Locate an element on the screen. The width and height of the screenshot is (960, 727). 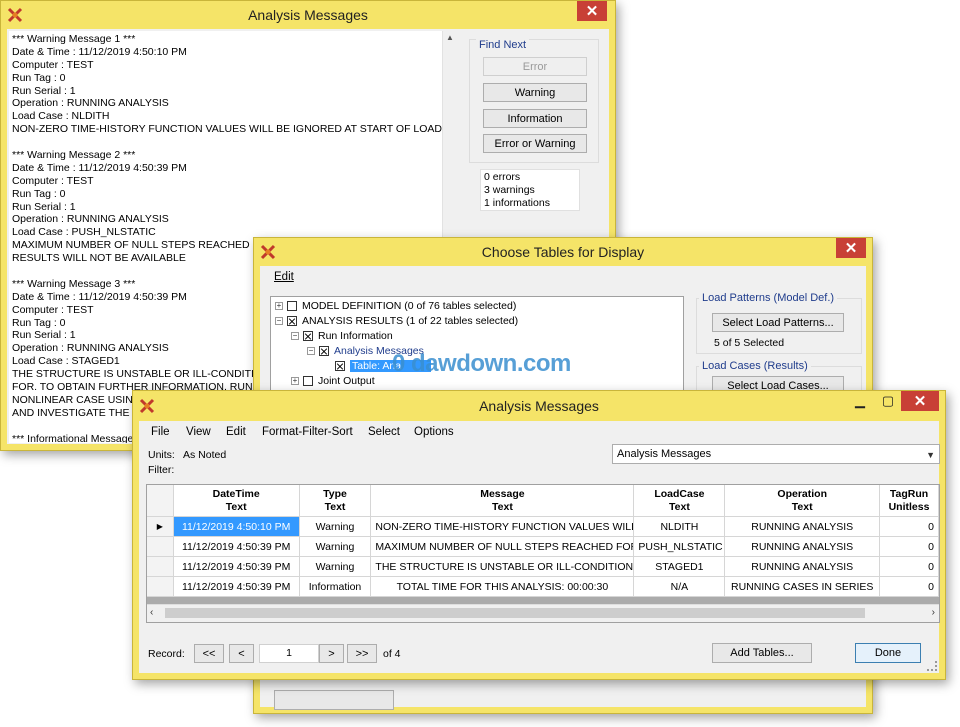
message-line: *** Warning Message 2 *** is located at coordinates (74, 155).